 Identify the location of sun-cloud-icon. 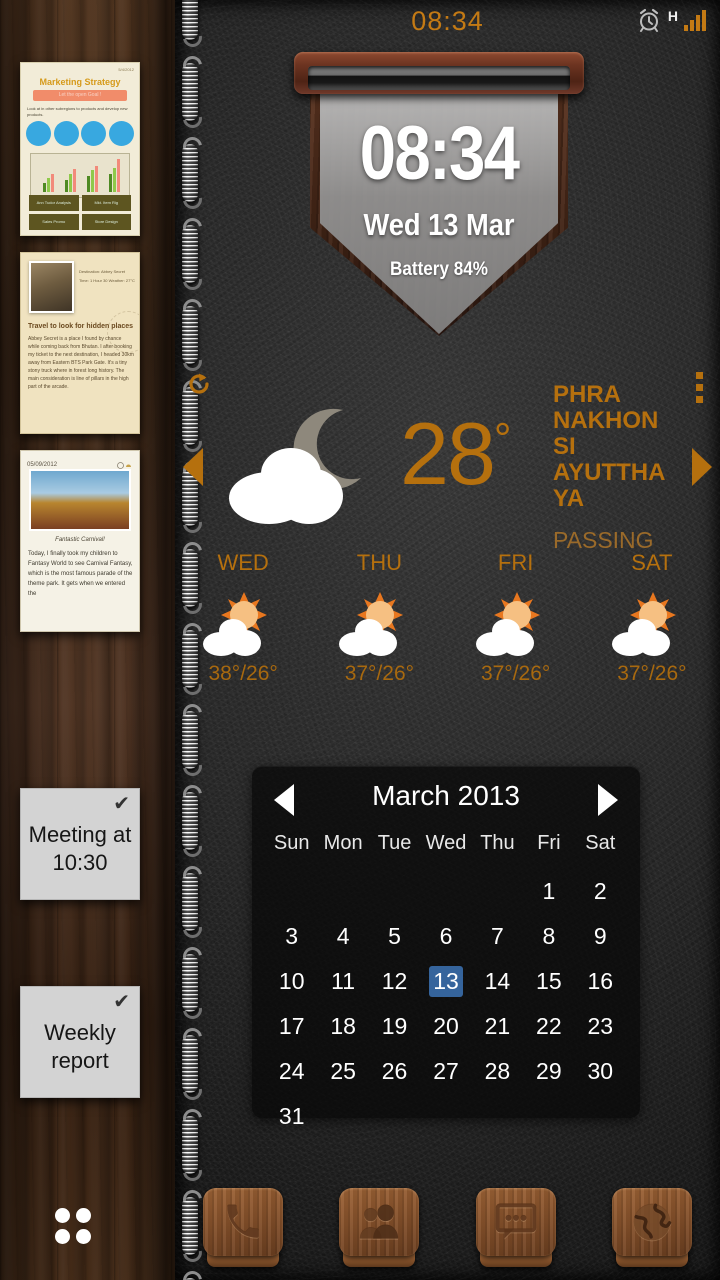
(516, 623).